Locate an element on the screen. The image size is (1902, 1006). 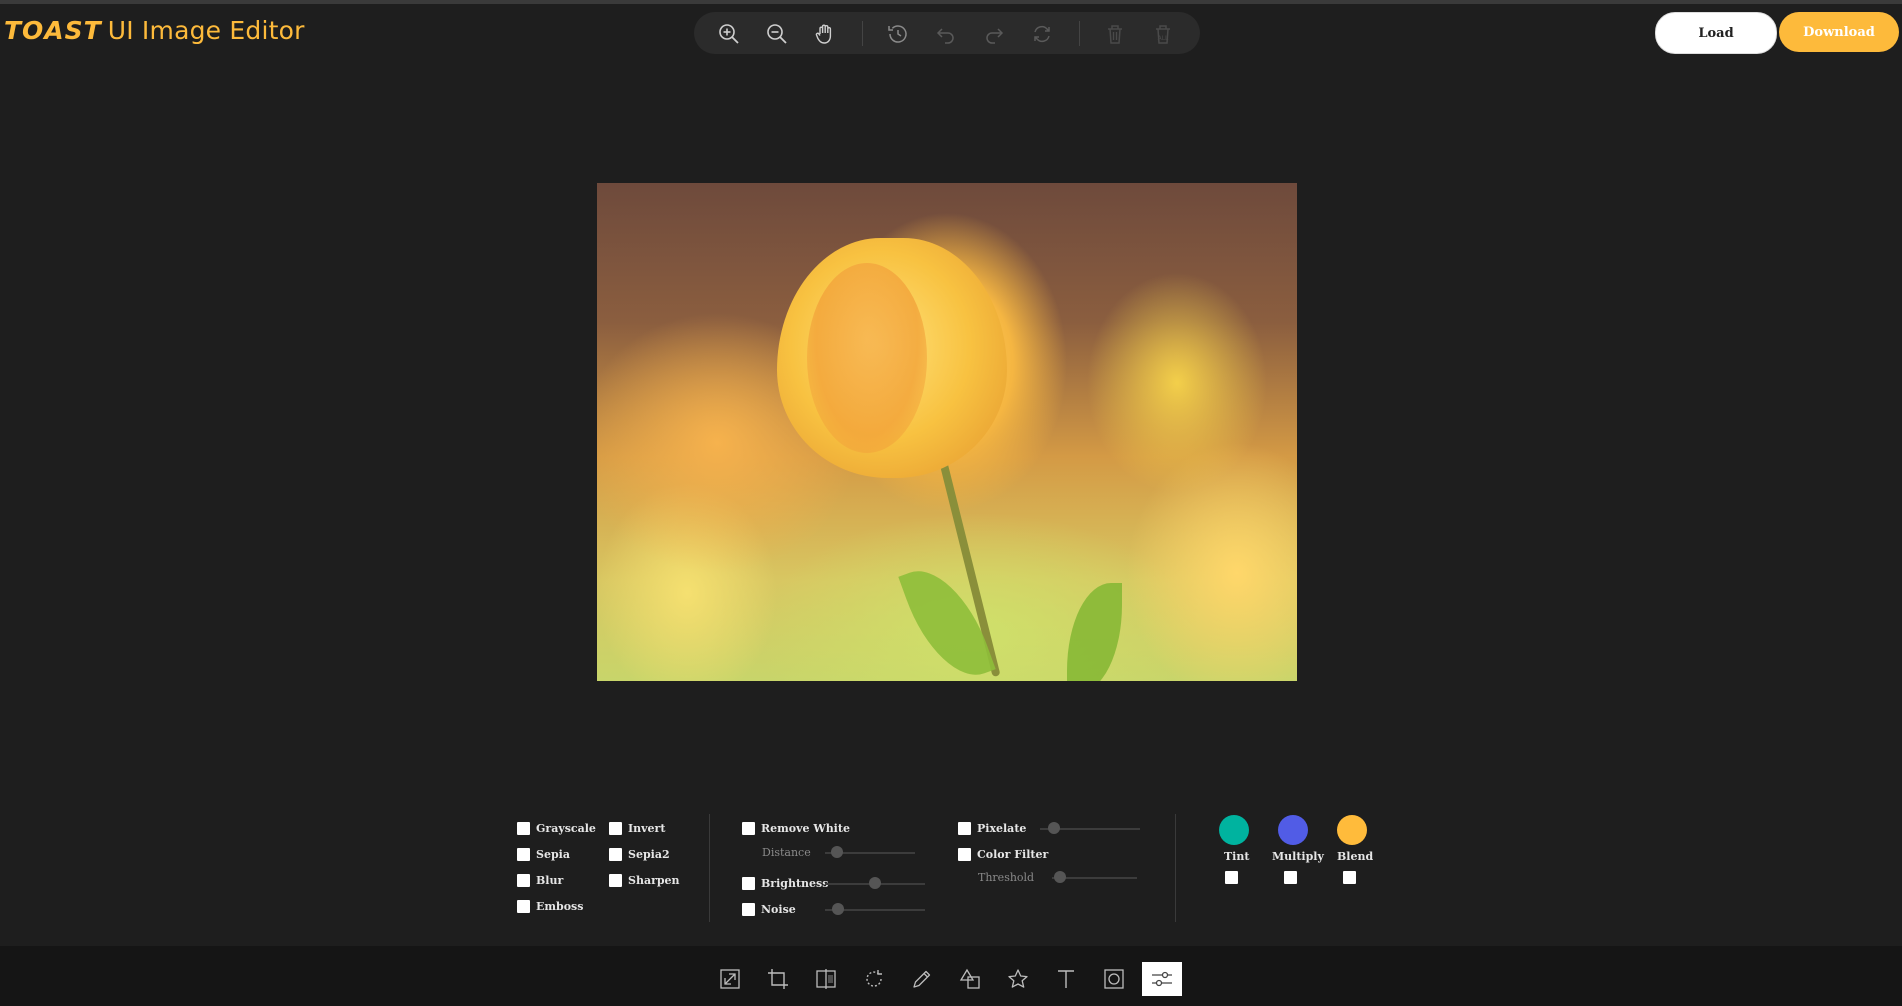
tint-color-swatch is located at coordinates (1234, 830).